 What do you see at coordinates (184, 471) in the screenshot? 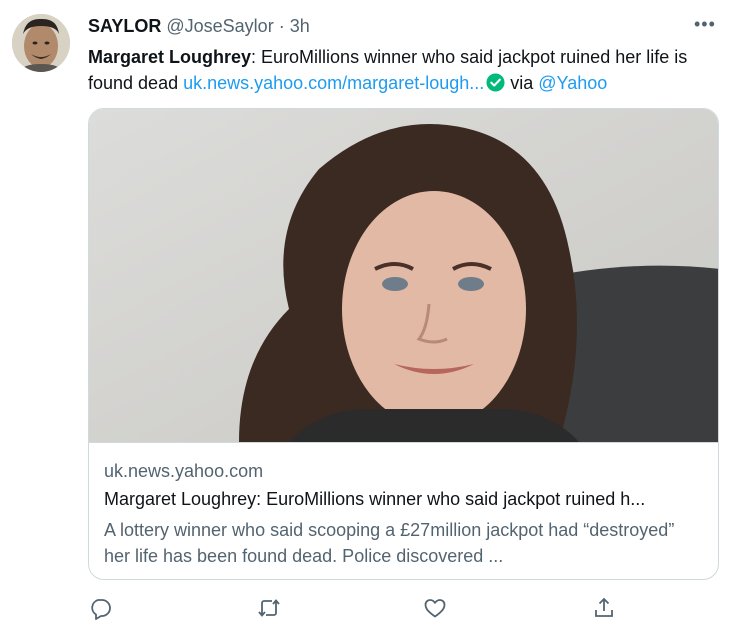
I see `card-domain: uk.news.yahoo.com` at bounding box center [184, 471].